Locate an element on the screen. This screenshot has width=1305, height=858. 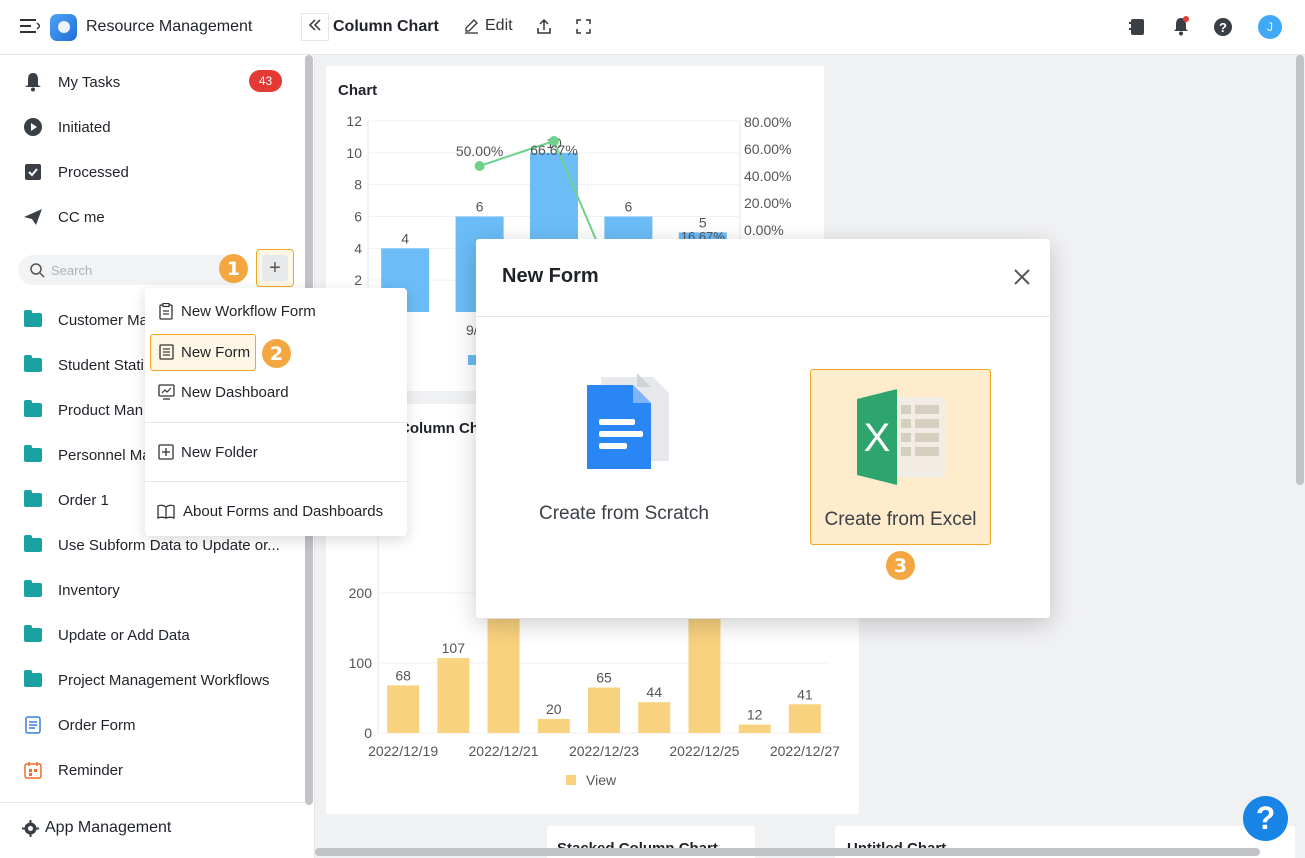
pencil-icon is located at coordinates (471, 26).